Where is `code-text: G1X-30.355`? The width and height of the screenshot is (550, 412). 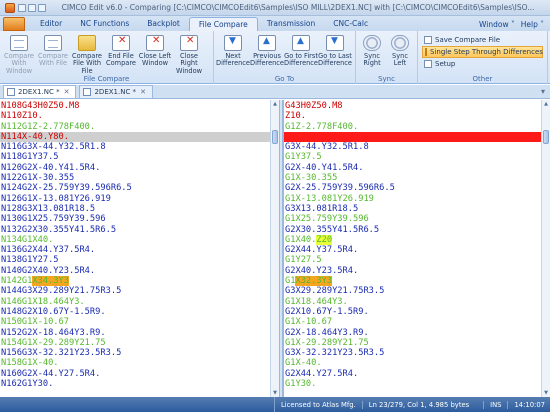
code-text: G1X-30.355 is located at coordinates (311, 178).